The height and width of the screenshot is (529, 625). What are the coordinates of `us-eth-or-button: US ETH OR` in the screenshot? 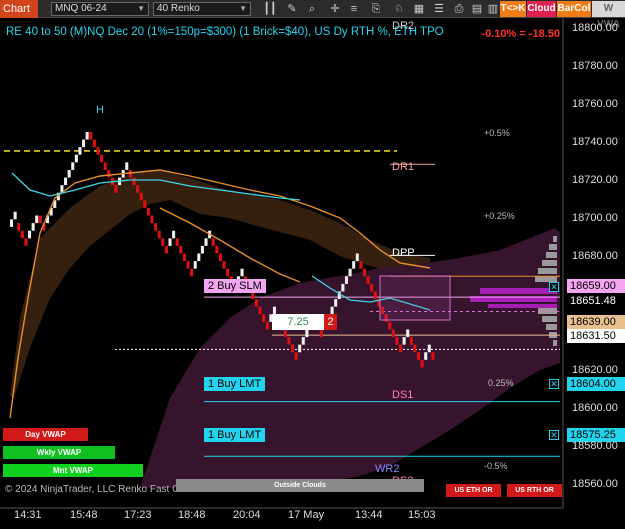 It's located at (473, 490).